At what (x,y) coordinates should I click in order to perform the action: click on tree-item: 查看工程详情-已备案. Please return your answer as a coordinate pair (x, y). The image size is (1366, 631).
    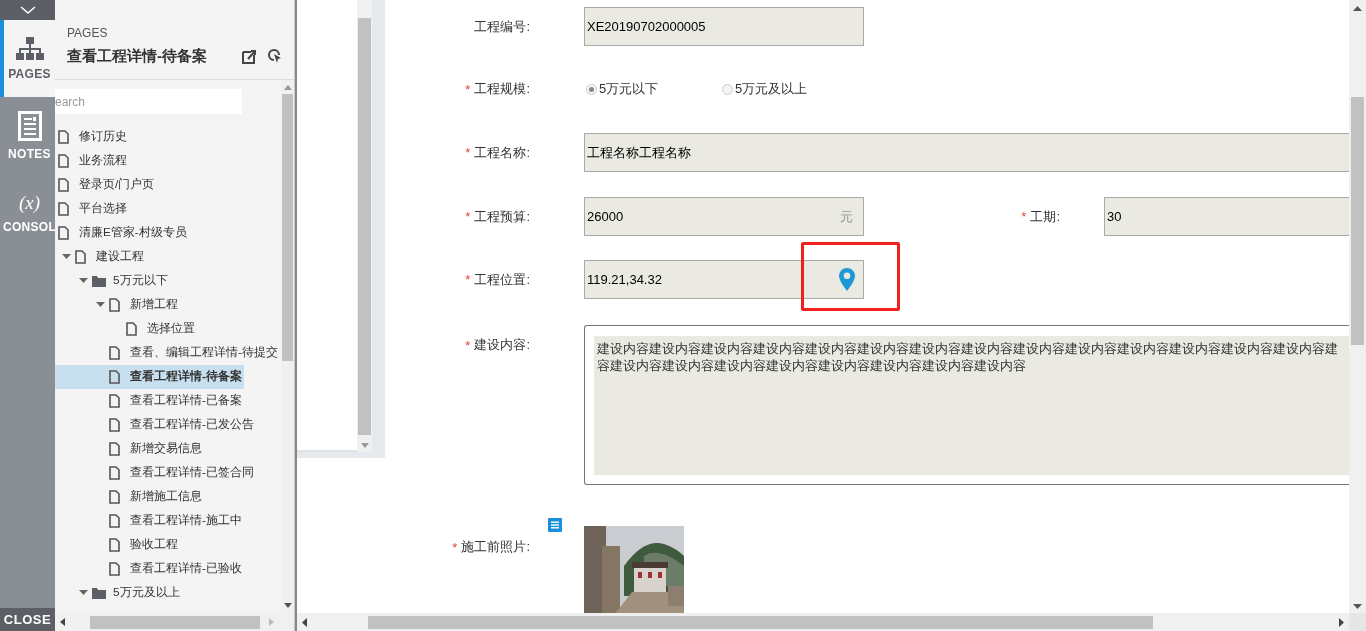
    Looking at the image, I should click on (149, 401).